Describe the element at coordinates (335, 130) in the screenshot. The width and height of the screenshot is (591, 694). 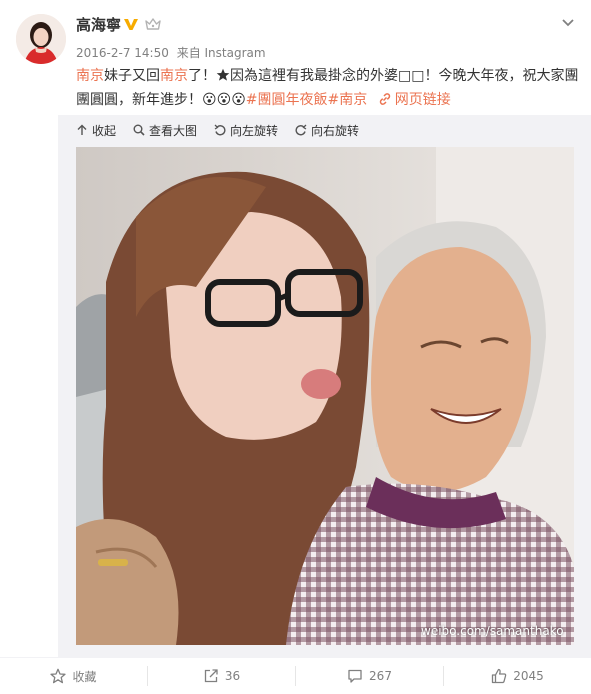
I see `rotate-right-label: 向右旋转` at that location.